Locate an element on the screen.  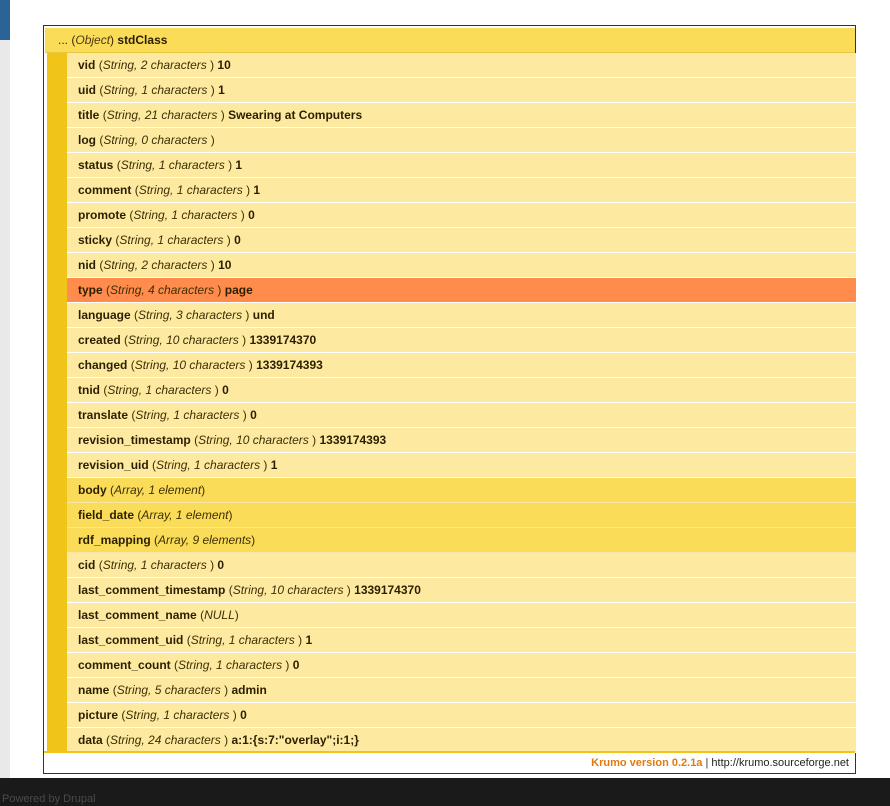
property-key: data is located at coordinates (90, 740).